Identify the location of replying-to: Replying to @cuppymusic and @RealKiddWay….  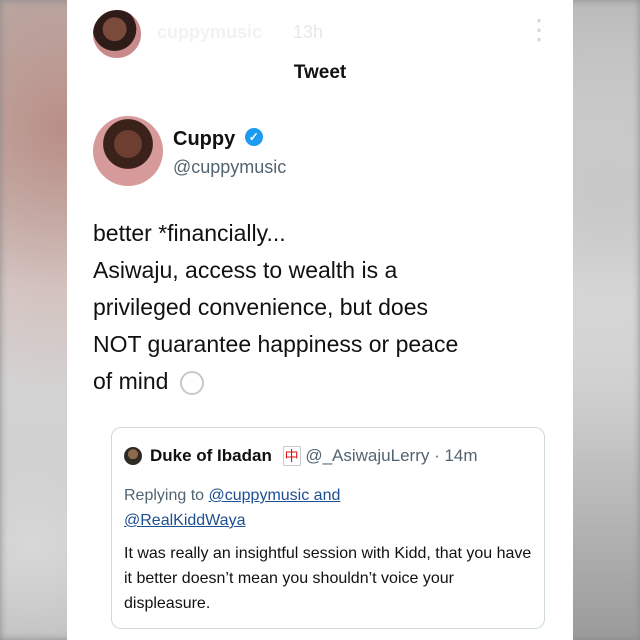
(329, 508).